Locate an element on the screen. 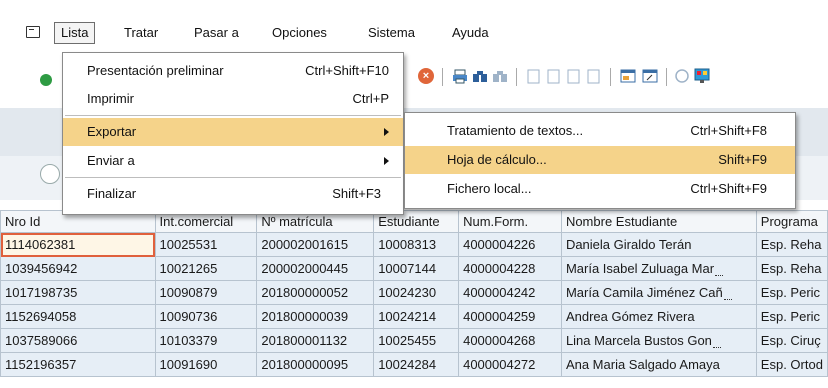 This screenshot has width=828, height=388. table-cell: 4000004226 is located at coordinates (510, 244).